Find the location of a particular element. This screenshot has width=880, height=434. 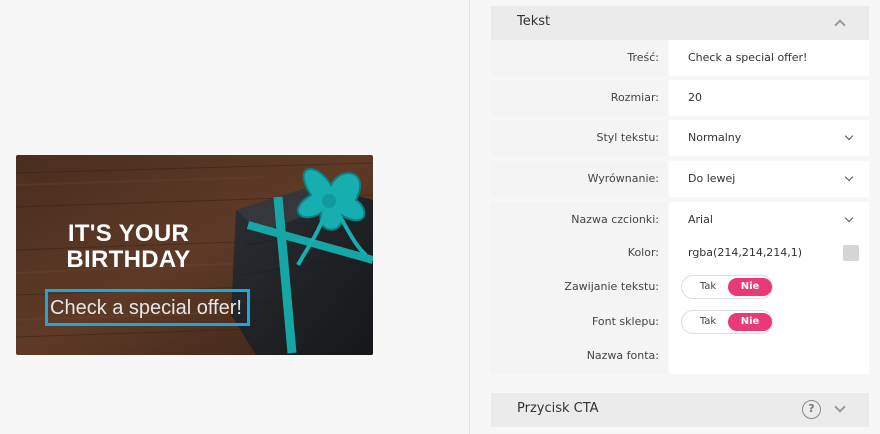

store-font-toggle: Tak Nie is located at coordinates (727, 322).